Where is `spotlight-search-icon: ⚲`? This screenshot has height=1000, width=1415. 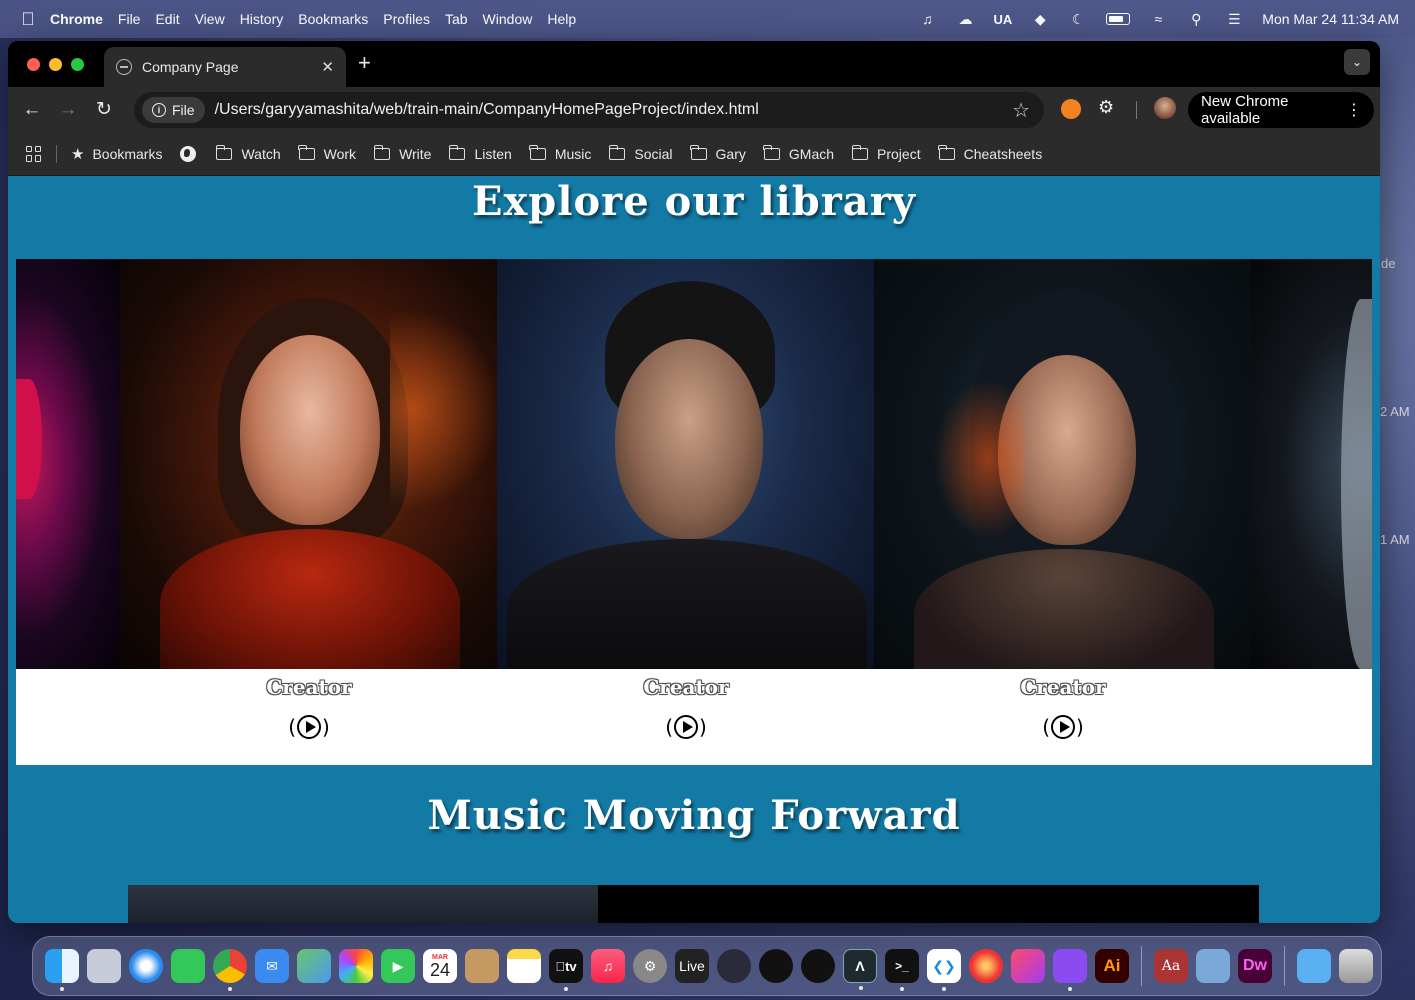
spotlight-search-icon: ⚲ is located at coordinates (1196, 19).